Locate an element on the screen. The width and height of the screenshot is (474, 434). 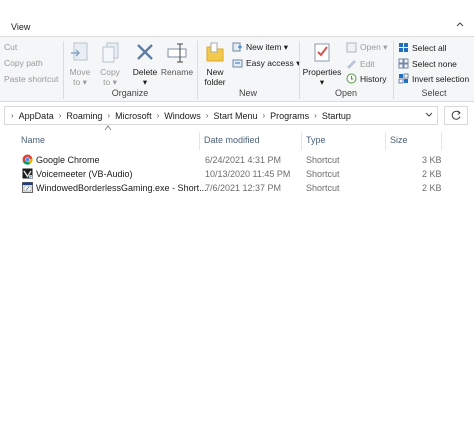
breadcrumb-start-menu: Start Menu is located at coordinates (235, 116).